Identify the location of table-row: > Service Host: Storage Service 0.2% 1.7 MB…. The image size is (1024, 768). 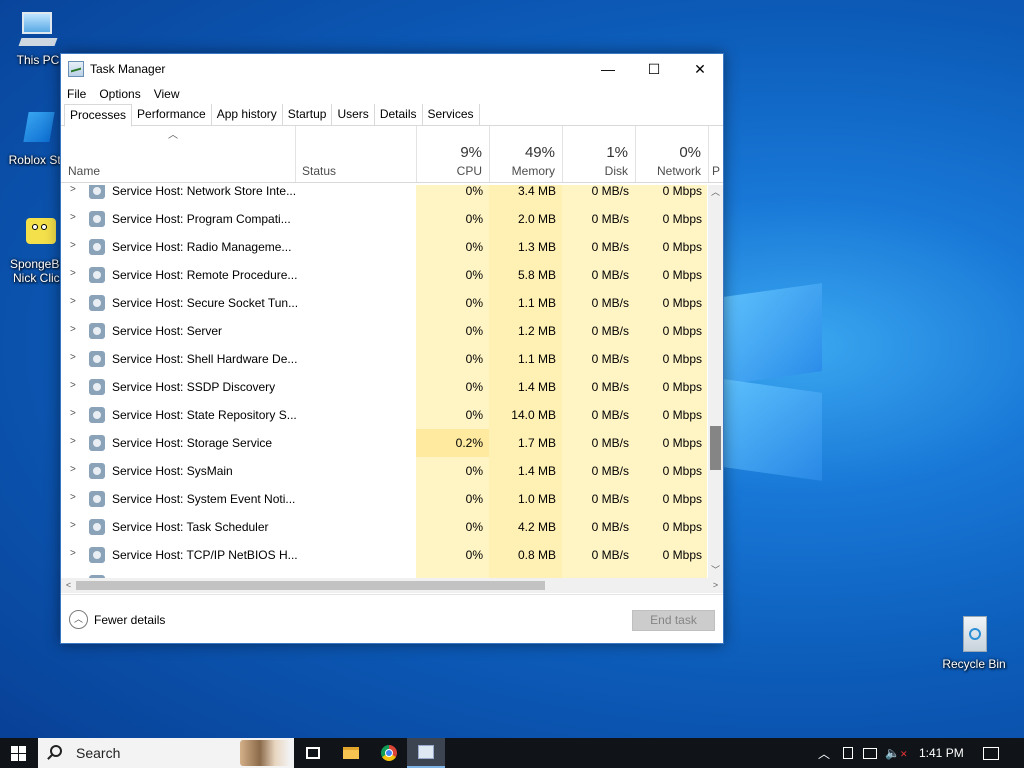
(384, 443).